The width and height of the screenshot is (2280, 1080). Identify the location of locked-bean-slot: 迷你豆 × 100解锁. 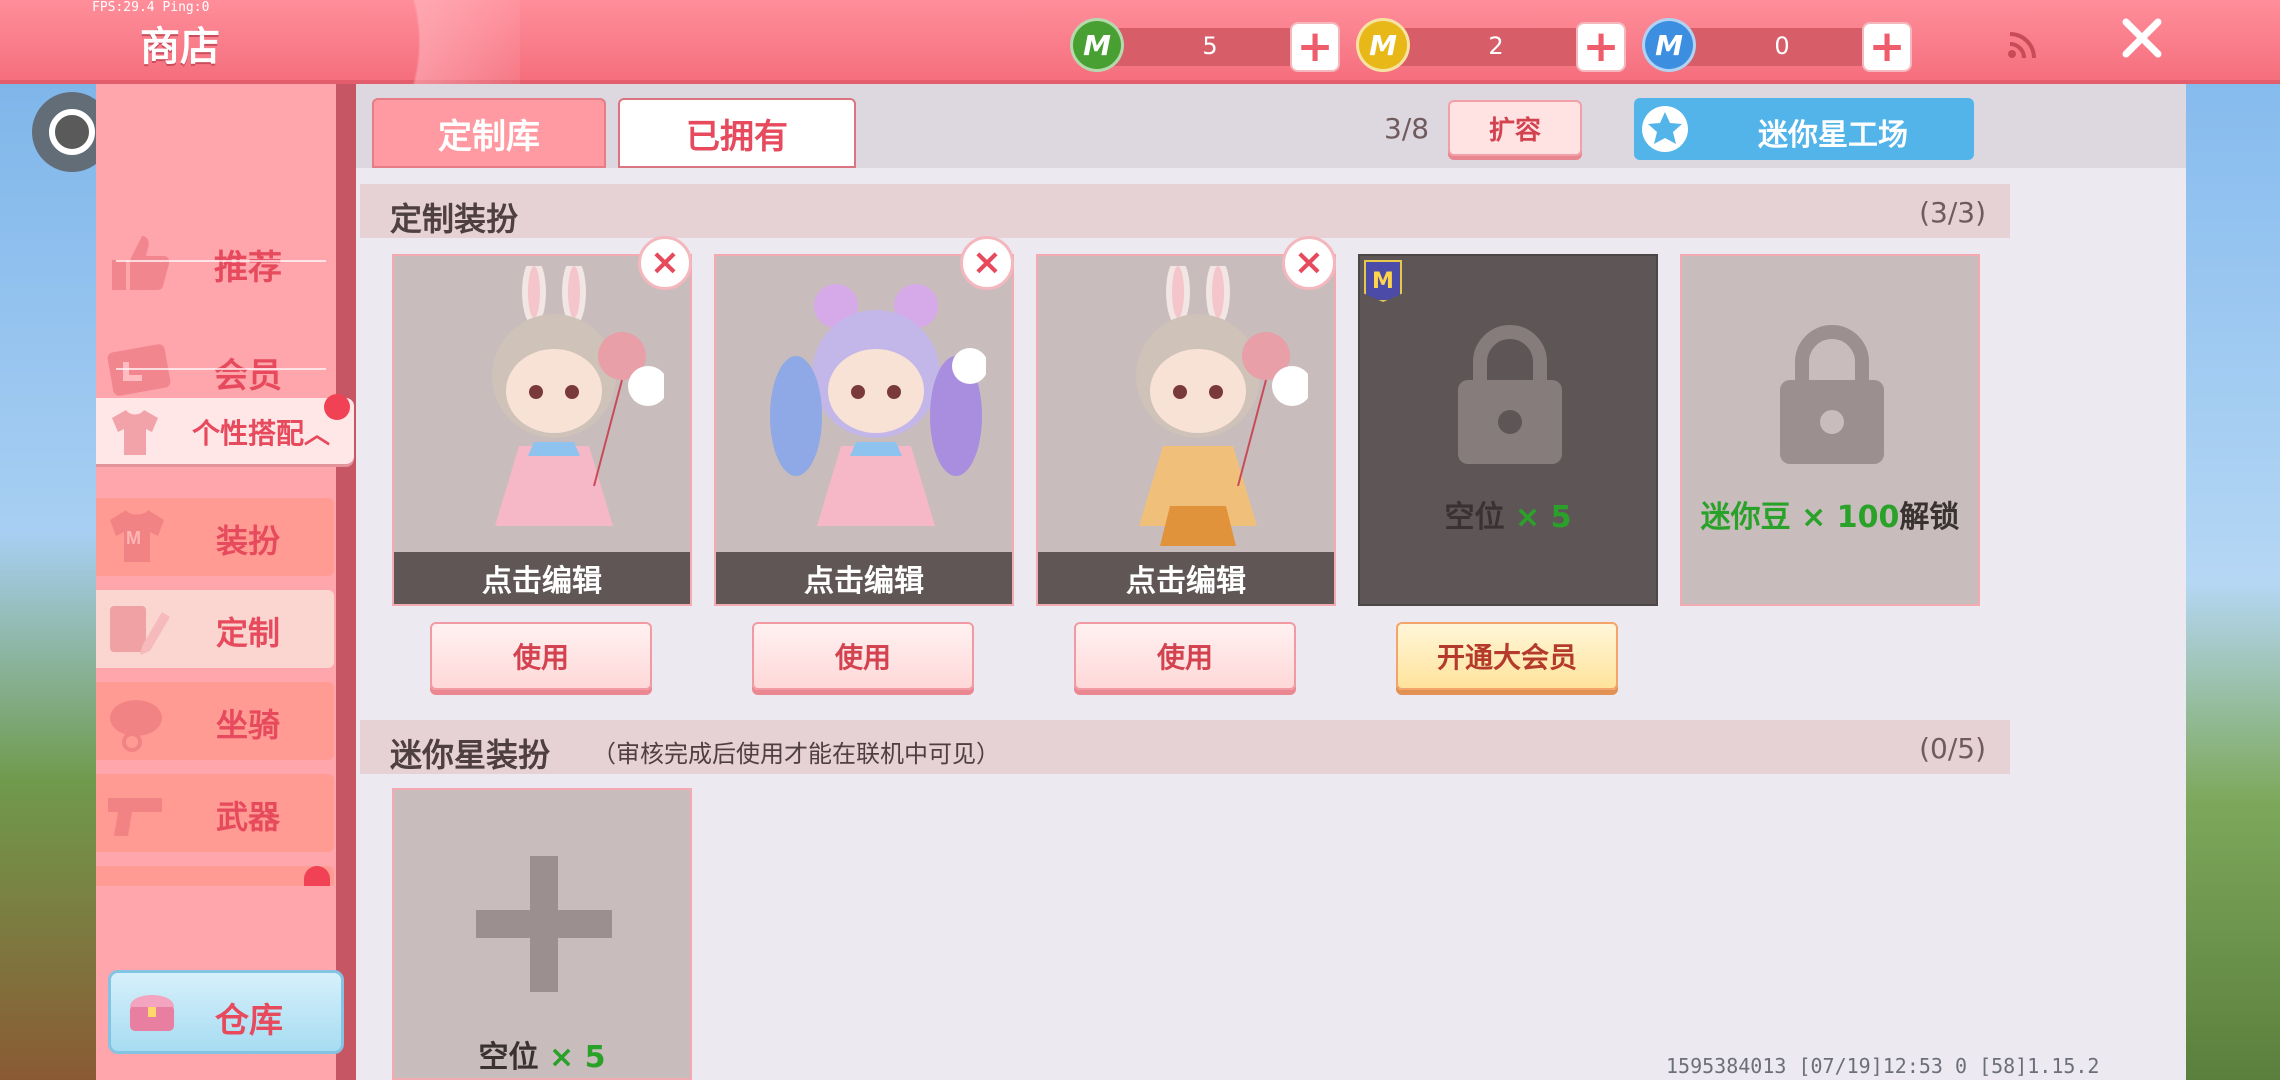
(1830, 430).